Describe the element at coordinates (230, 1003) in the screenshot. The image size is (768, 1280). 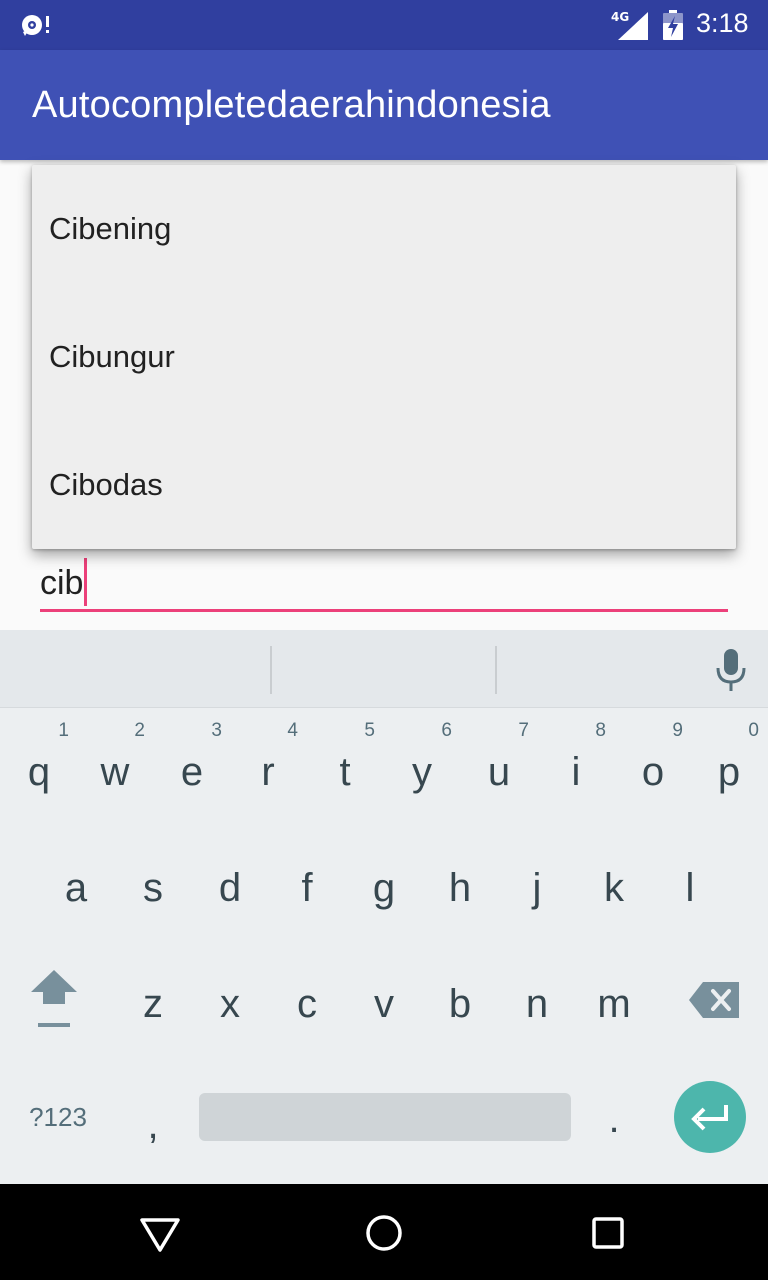
I see `key-label: x` at that location.